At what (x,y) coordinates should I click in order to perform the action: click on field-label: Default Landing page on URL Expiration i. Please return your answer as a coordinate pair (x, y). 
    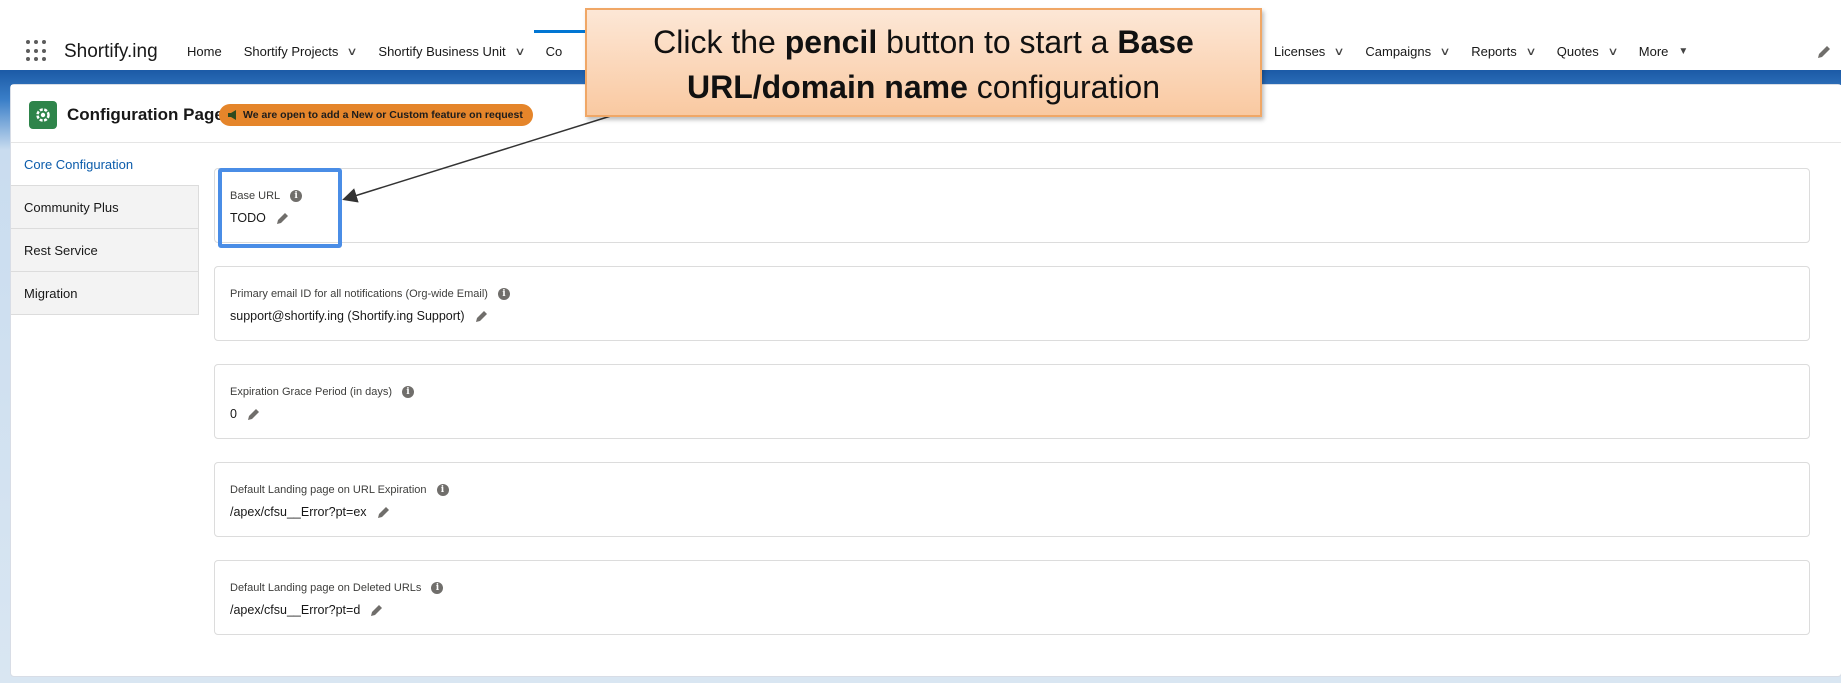
    Looking at the image, I should click on (339, 490).